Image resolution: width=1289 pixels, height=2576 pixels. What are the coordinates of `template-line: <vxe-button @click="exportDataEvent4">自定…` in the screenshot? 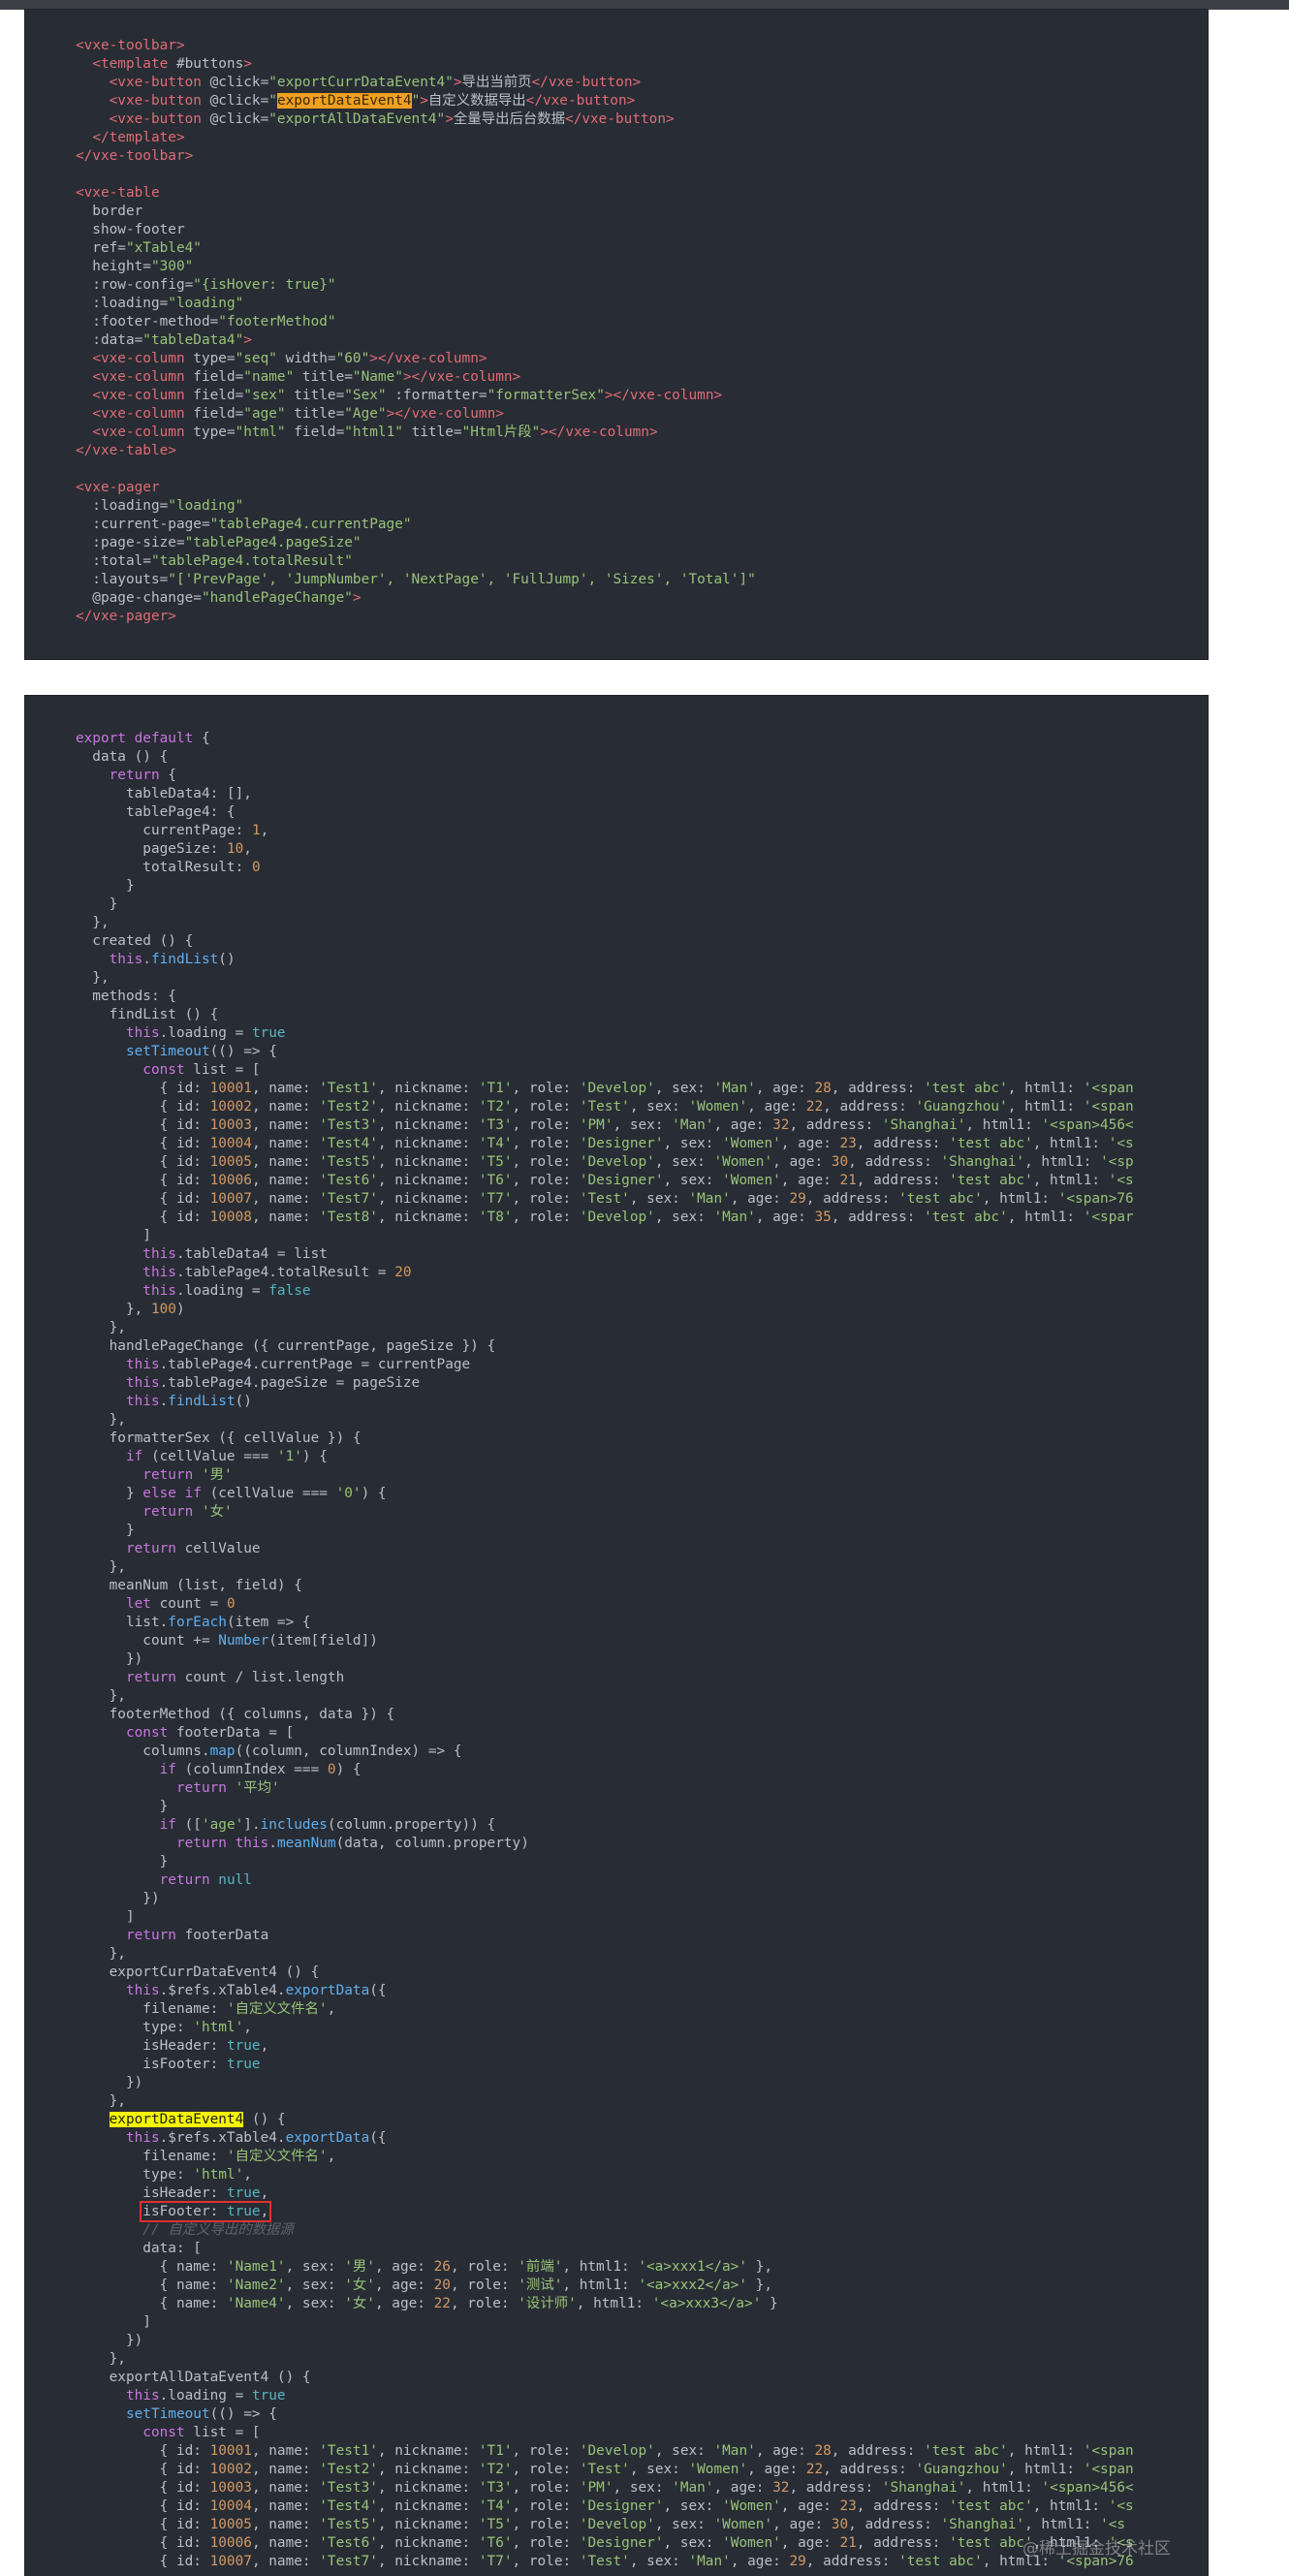 It's located at (372, 101).